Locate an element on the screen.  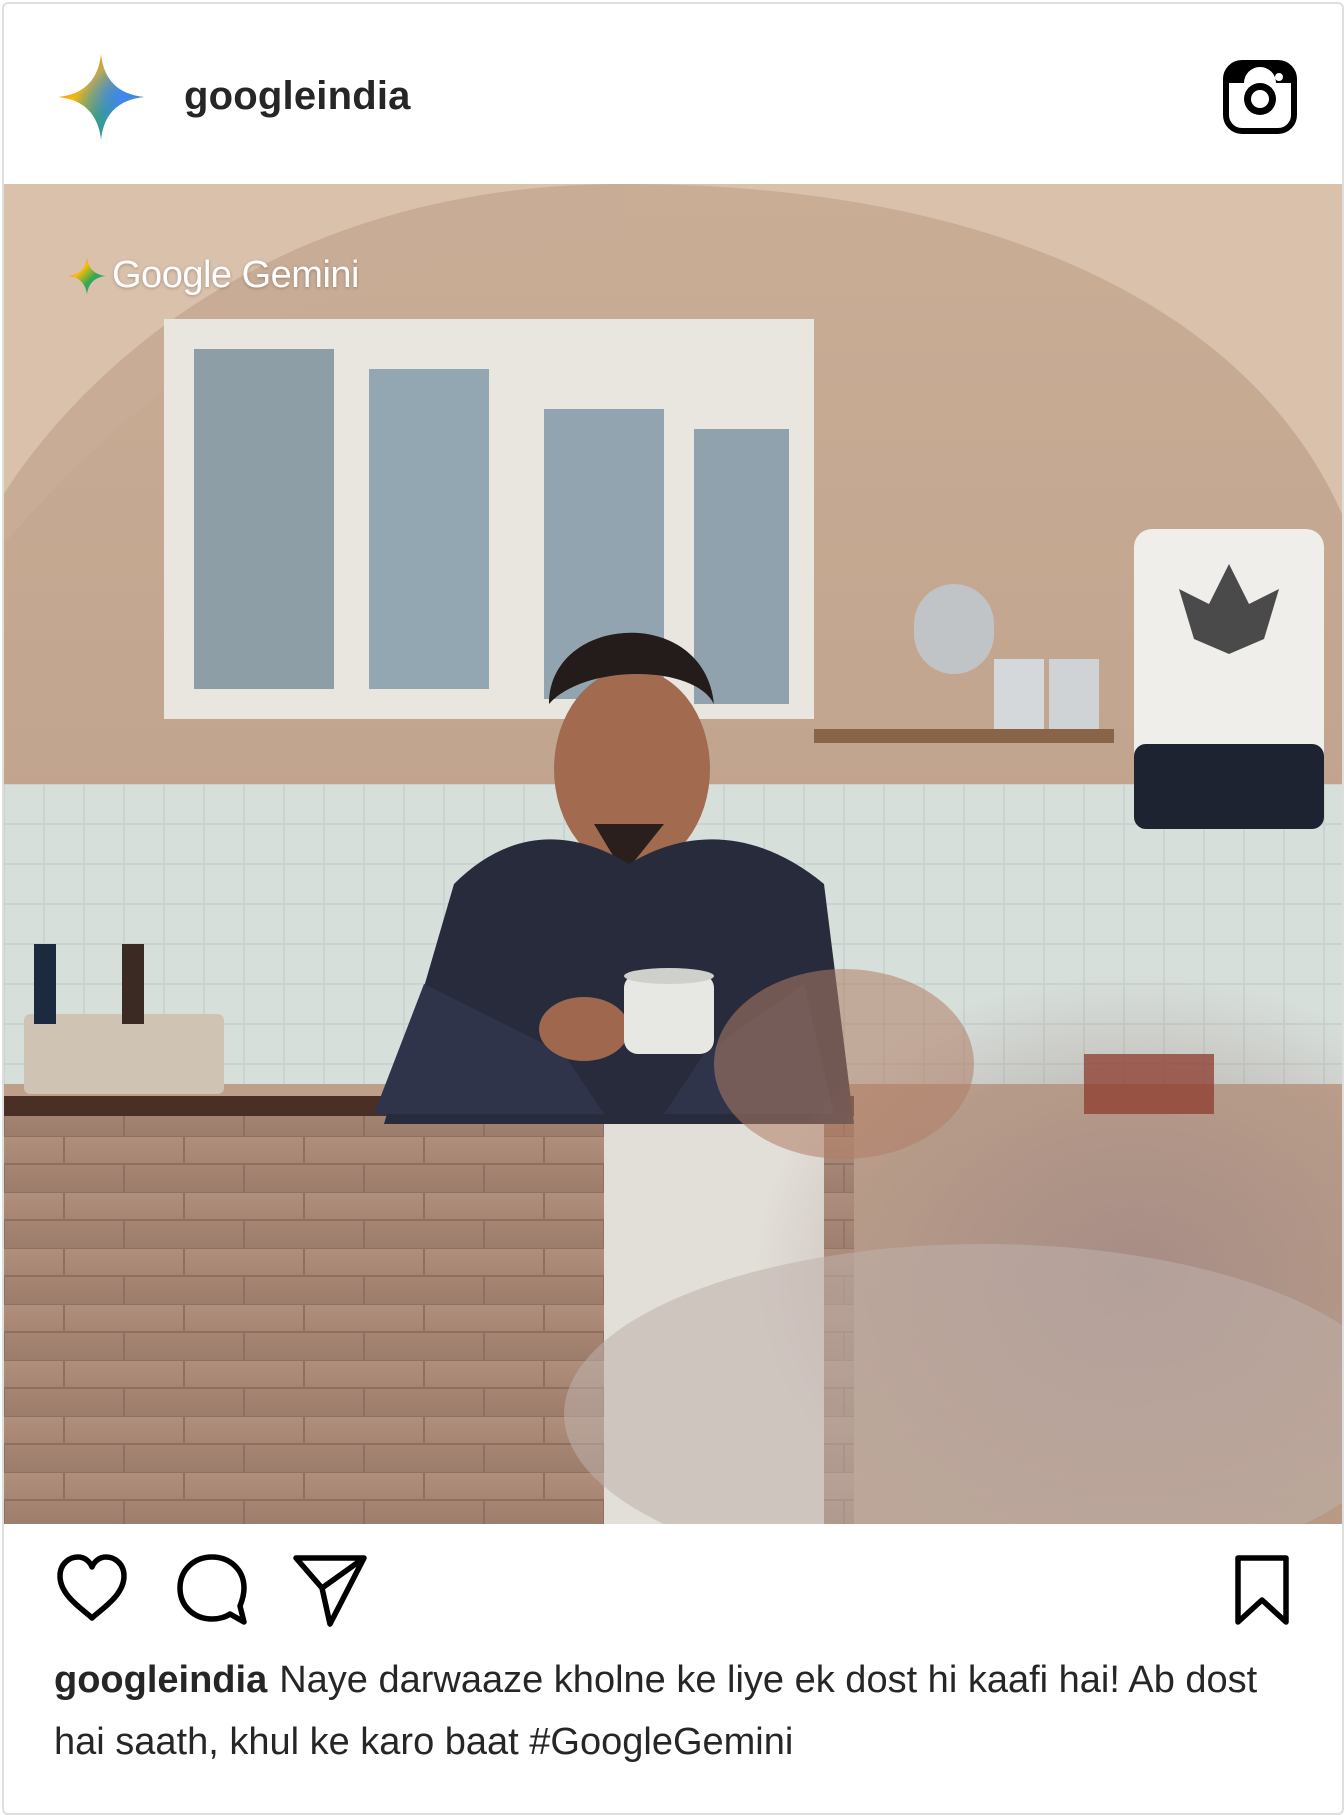
caption-username: googleindia is located at coordinates (160, 1680).